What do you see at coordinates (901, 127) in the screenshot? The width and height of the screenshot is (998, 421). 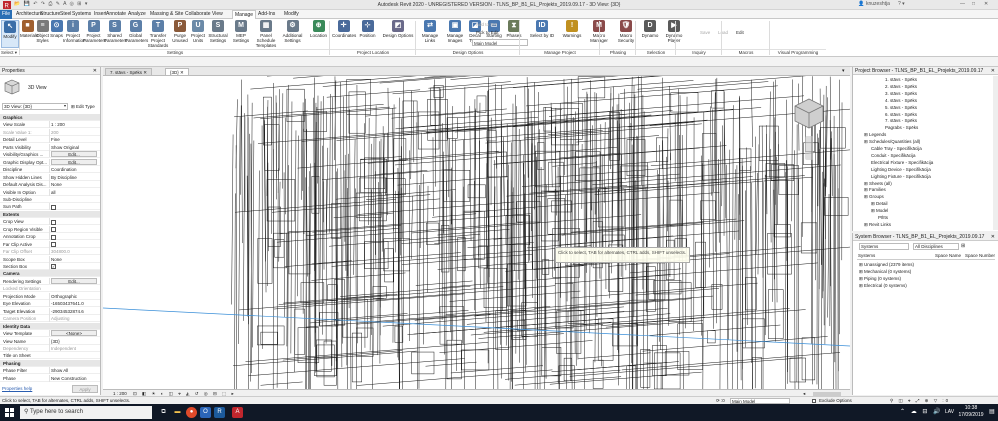 I see `browser-tree-item: Pagrabs - Spēks` at bounding box center [901, 127].